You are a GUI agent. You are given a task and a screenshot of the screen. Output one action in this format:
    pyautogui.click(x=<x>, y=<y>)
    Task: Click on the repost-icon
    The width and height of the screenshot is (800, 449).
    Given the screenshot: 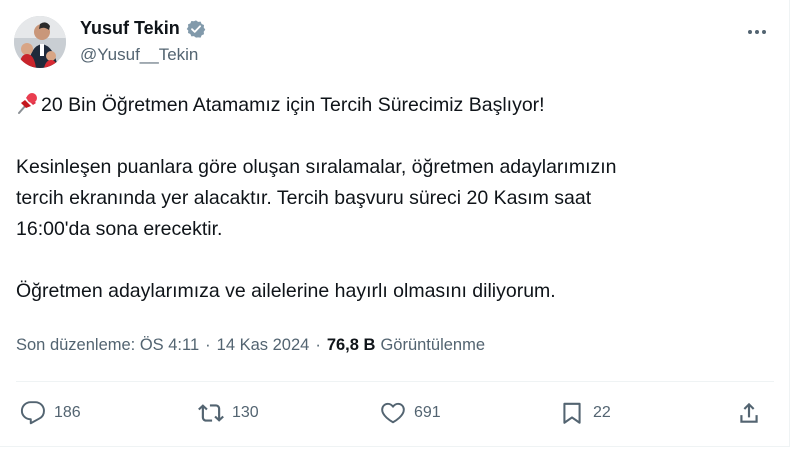 What is the action you would take?
    pyautogui.click(x=211, y=413)
    